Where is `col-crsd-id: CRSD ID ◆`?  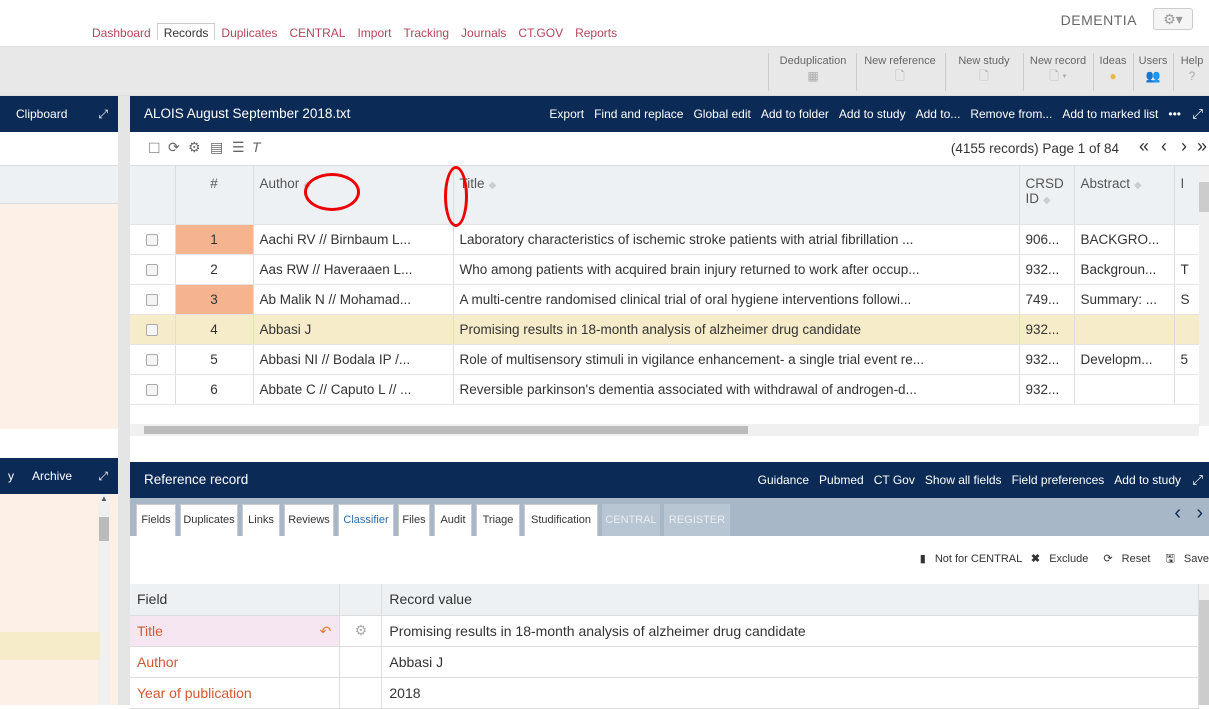 col-crsd-id: CRSD ID ◆ is located at coordinates (1047, 195).